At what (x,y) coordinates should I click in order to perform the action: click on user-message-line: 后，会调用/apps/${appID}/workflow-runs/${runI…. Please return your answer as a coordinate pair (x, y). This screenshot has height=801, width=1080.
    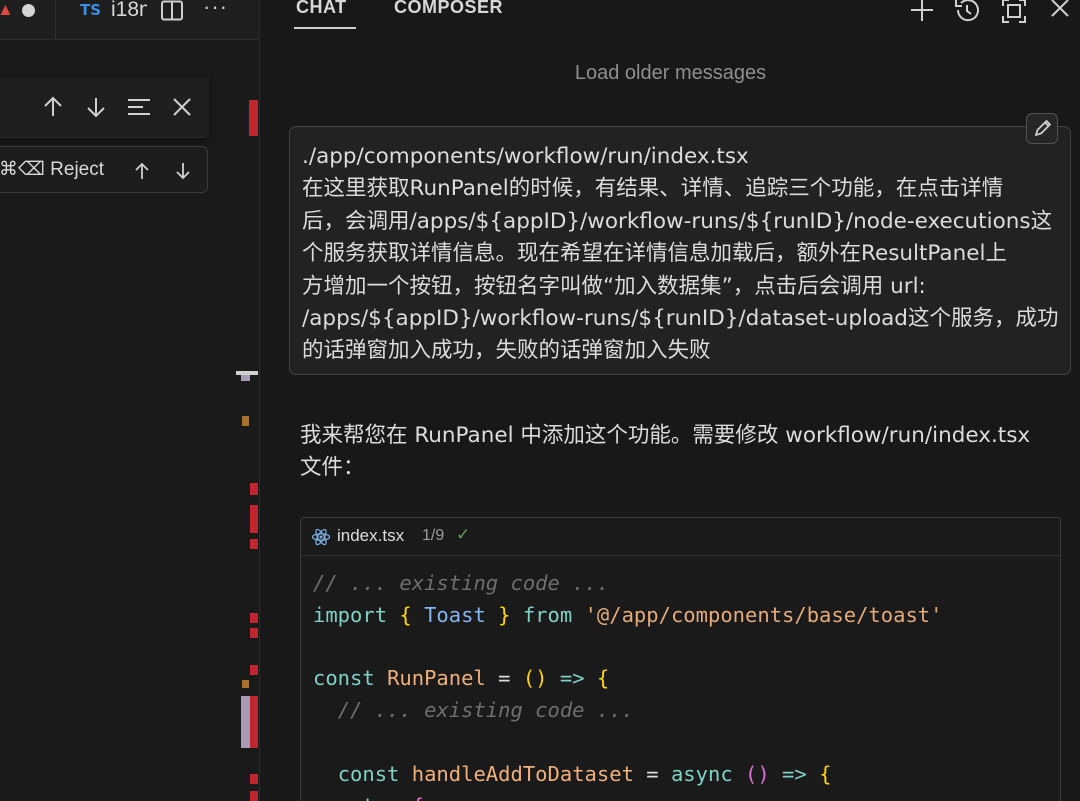
    Looking at the image, I should click on (677, 221).